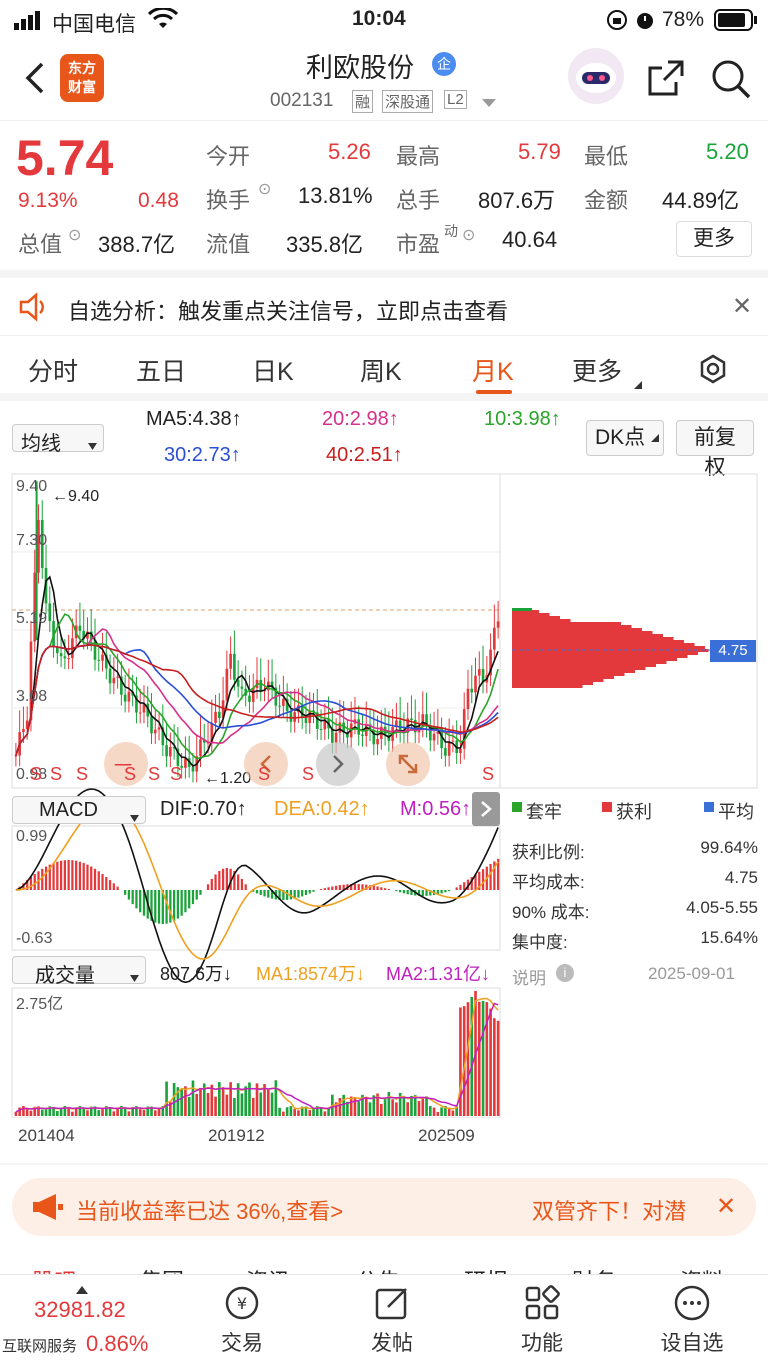  Describe the element at coordinates (242, 1320) in the screenshot. I see `trade-button: ¥ 交易` at that location.